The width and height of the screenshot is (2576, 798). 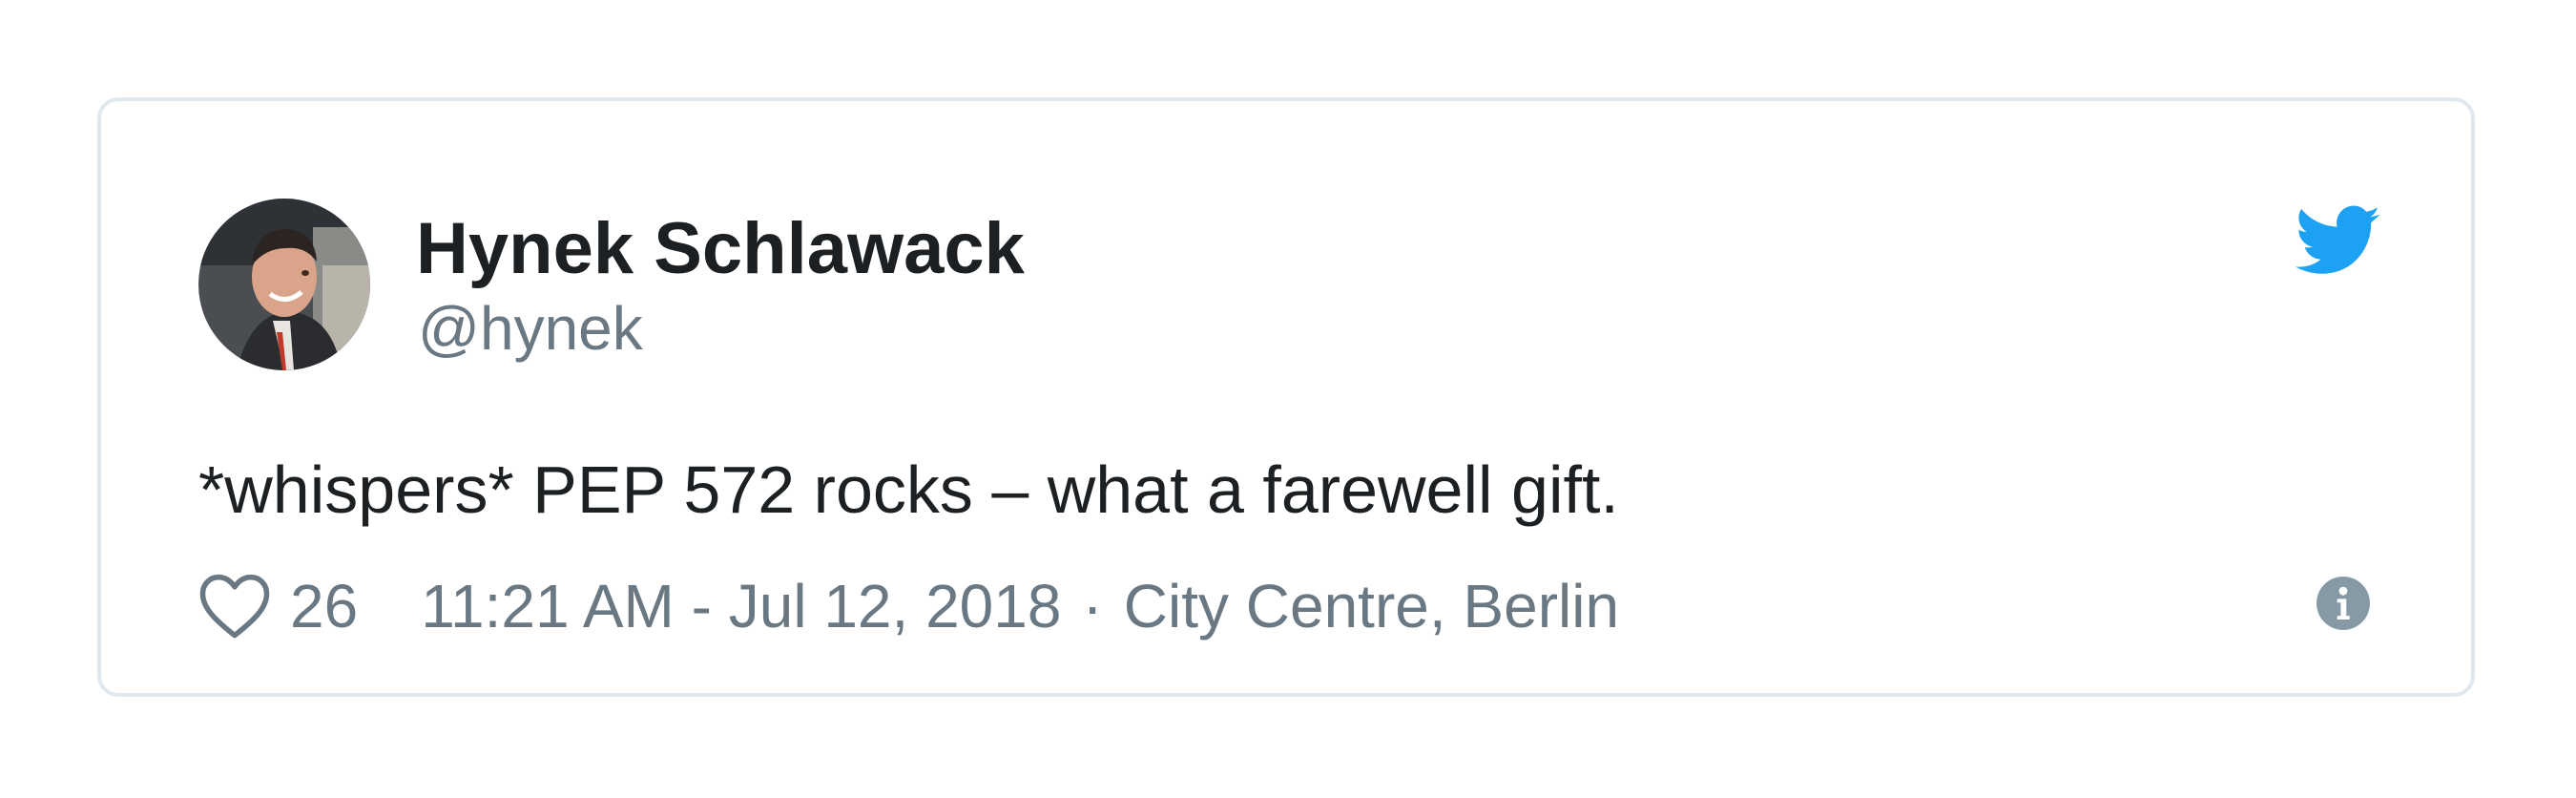 I want to click on location-link: City Centre, Berlin, so click(x=1371, y=606).